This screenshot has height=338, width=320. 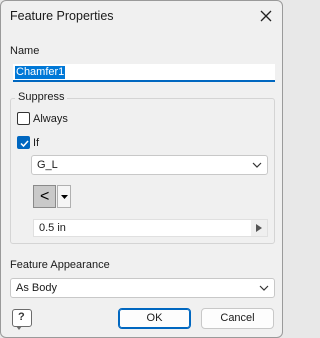 What do you see at coordinates (144, 73) in the screenshot?
I see `name-input: Chamfer1` at bounding box center [144, 73].